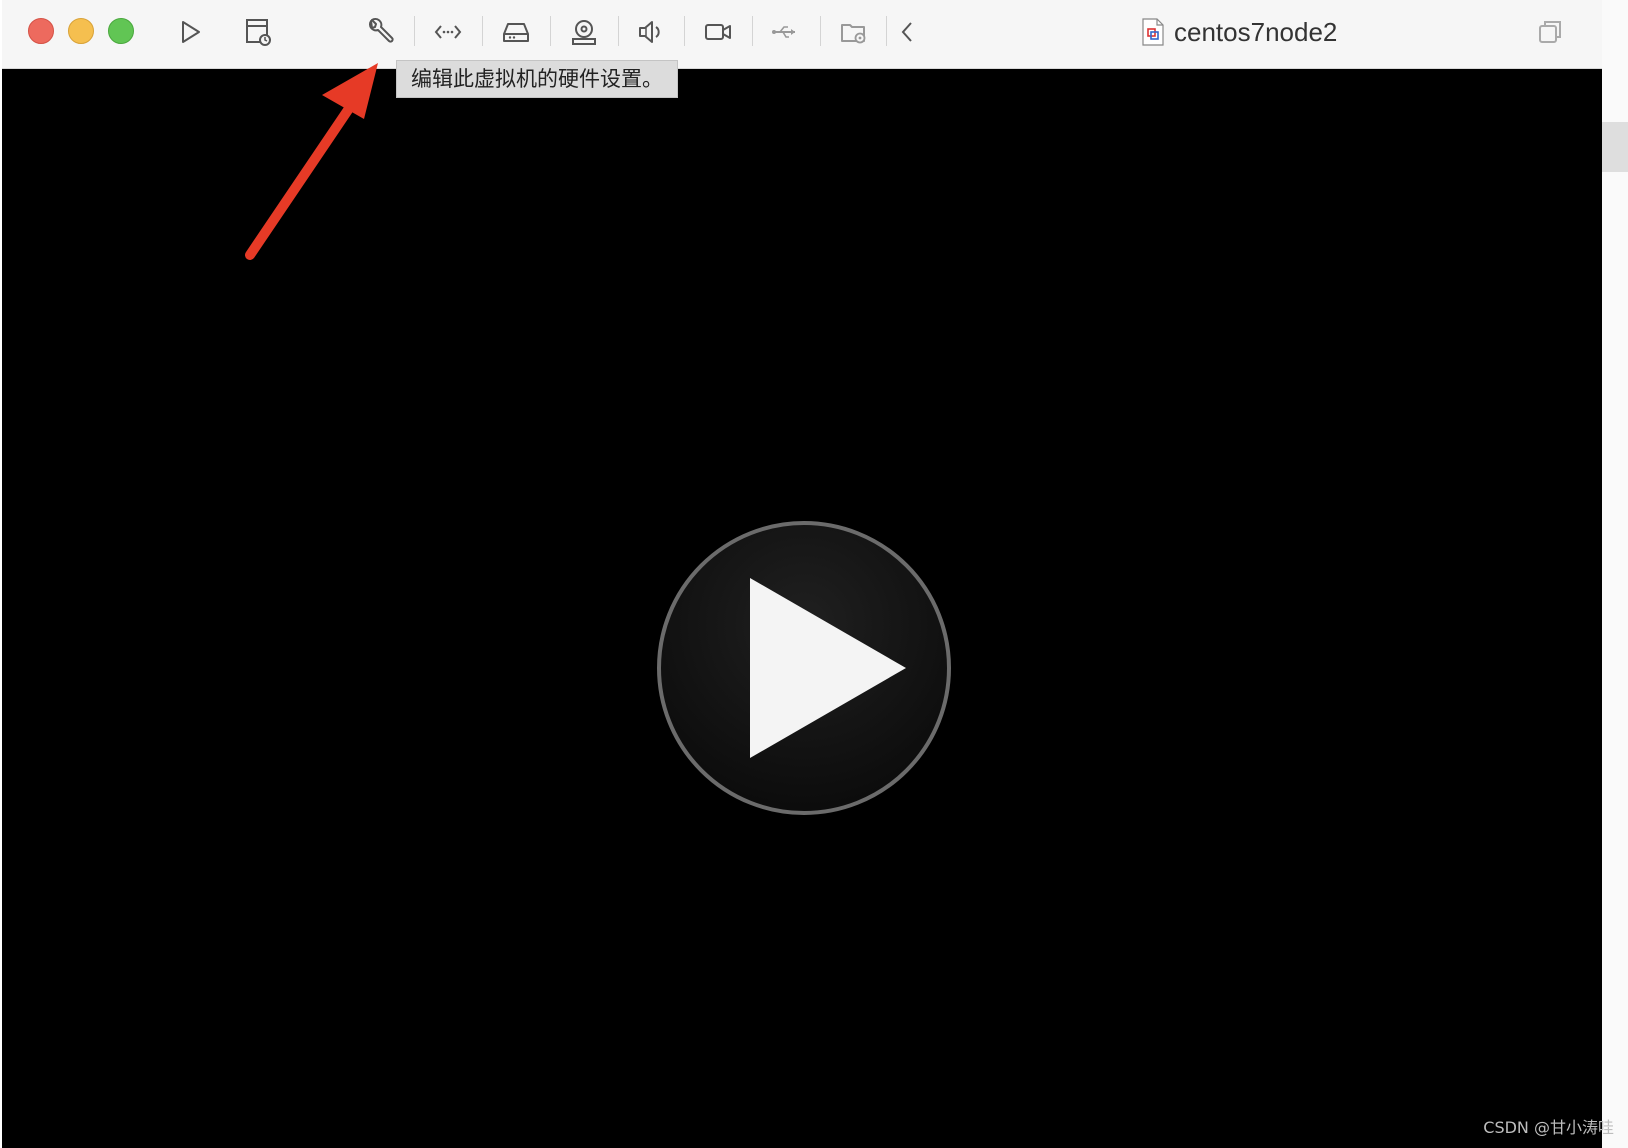 The image size is (1628, 1148). What do you see at coordinates (1550, 32) in the screenshot?
I see `restore-window-icon` at bounding box center [1550, 32].